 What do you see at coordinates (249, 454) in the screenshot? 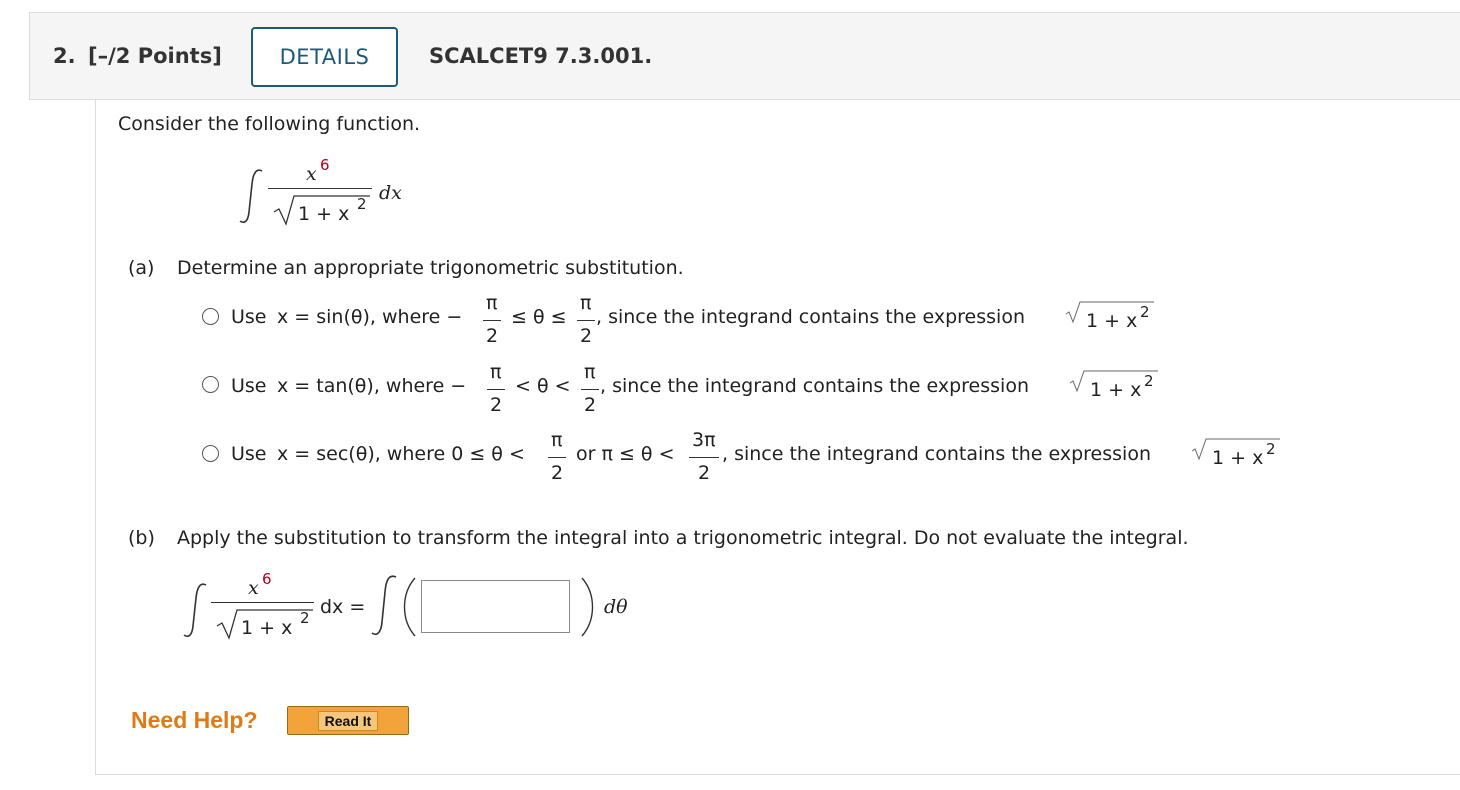
I see `option-sec-lead: Use` at bounding box center [249, 454].